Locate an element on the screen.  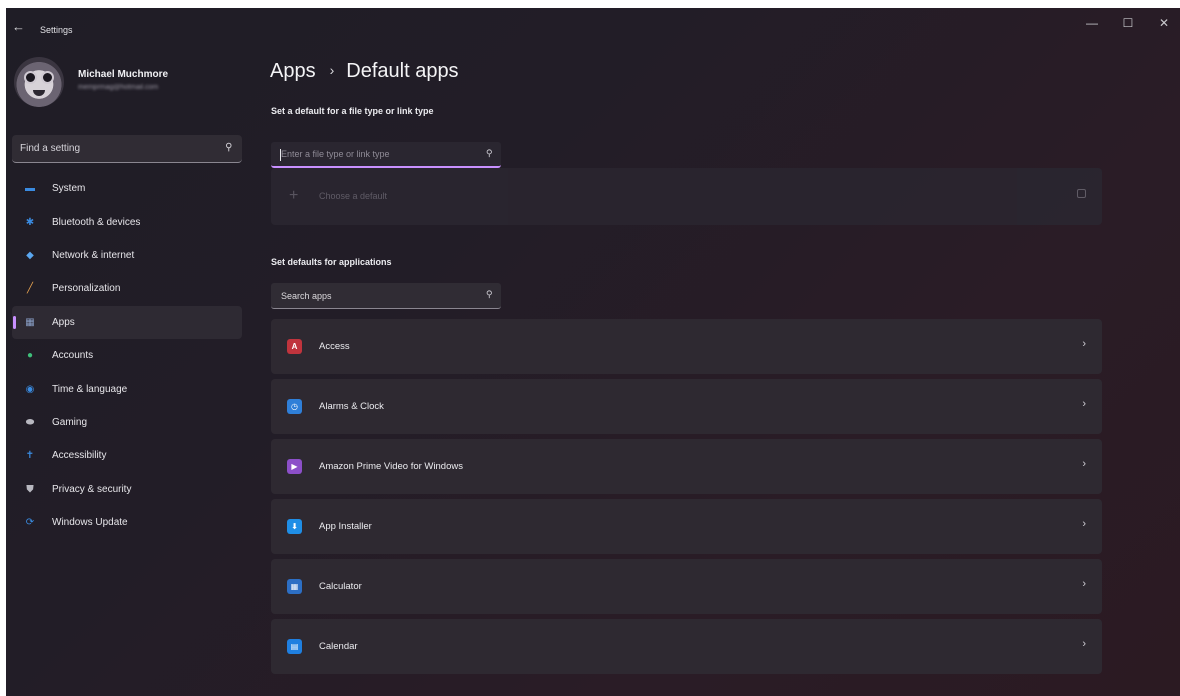
sidebar-item-accounts: ● Accounts is located at coordinates (127, 355).